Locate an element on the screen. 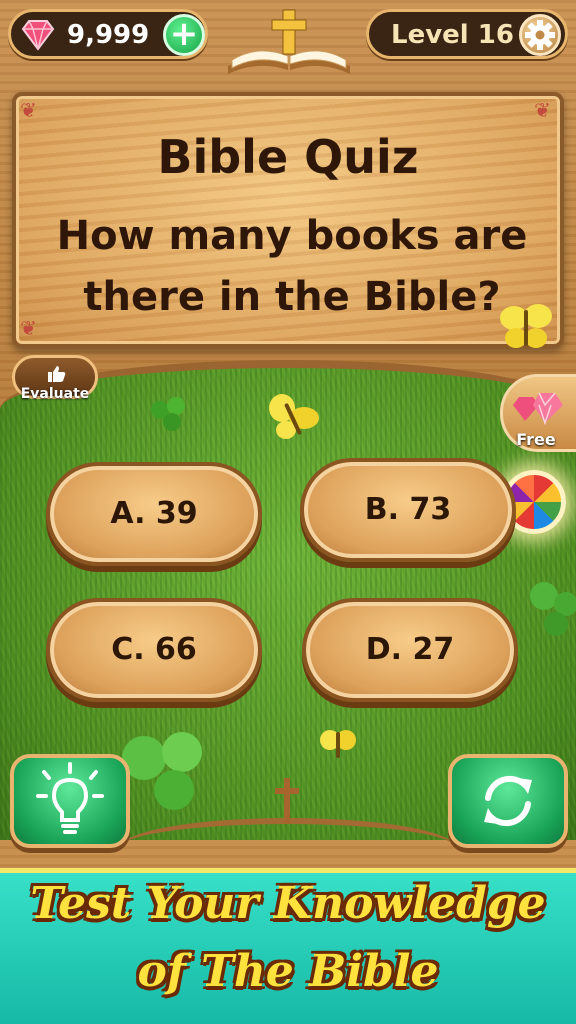 Image resolution: width=576 pixels, height=1024 pixels. cross-ornament-icon is located at coordinates (287, 801).